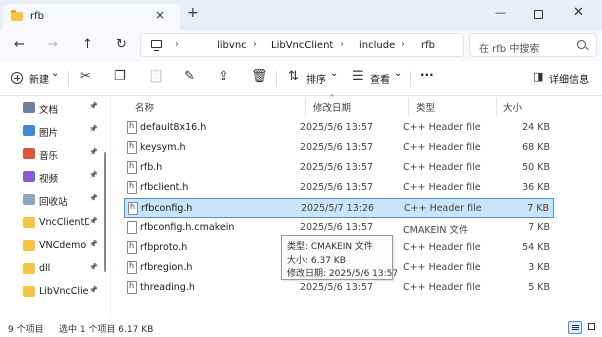 The image size is (602, 337). Describe the element at coordinates (39, 78) in the screenshot. I see `new-button: 新建` at that location.